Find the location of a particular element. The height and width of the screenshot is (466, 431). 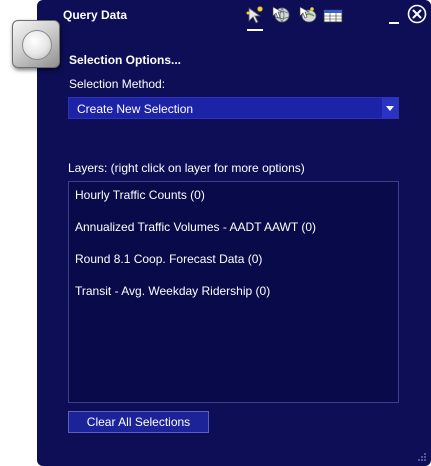

dropdown-arrow is located at coordinates (390, 108).